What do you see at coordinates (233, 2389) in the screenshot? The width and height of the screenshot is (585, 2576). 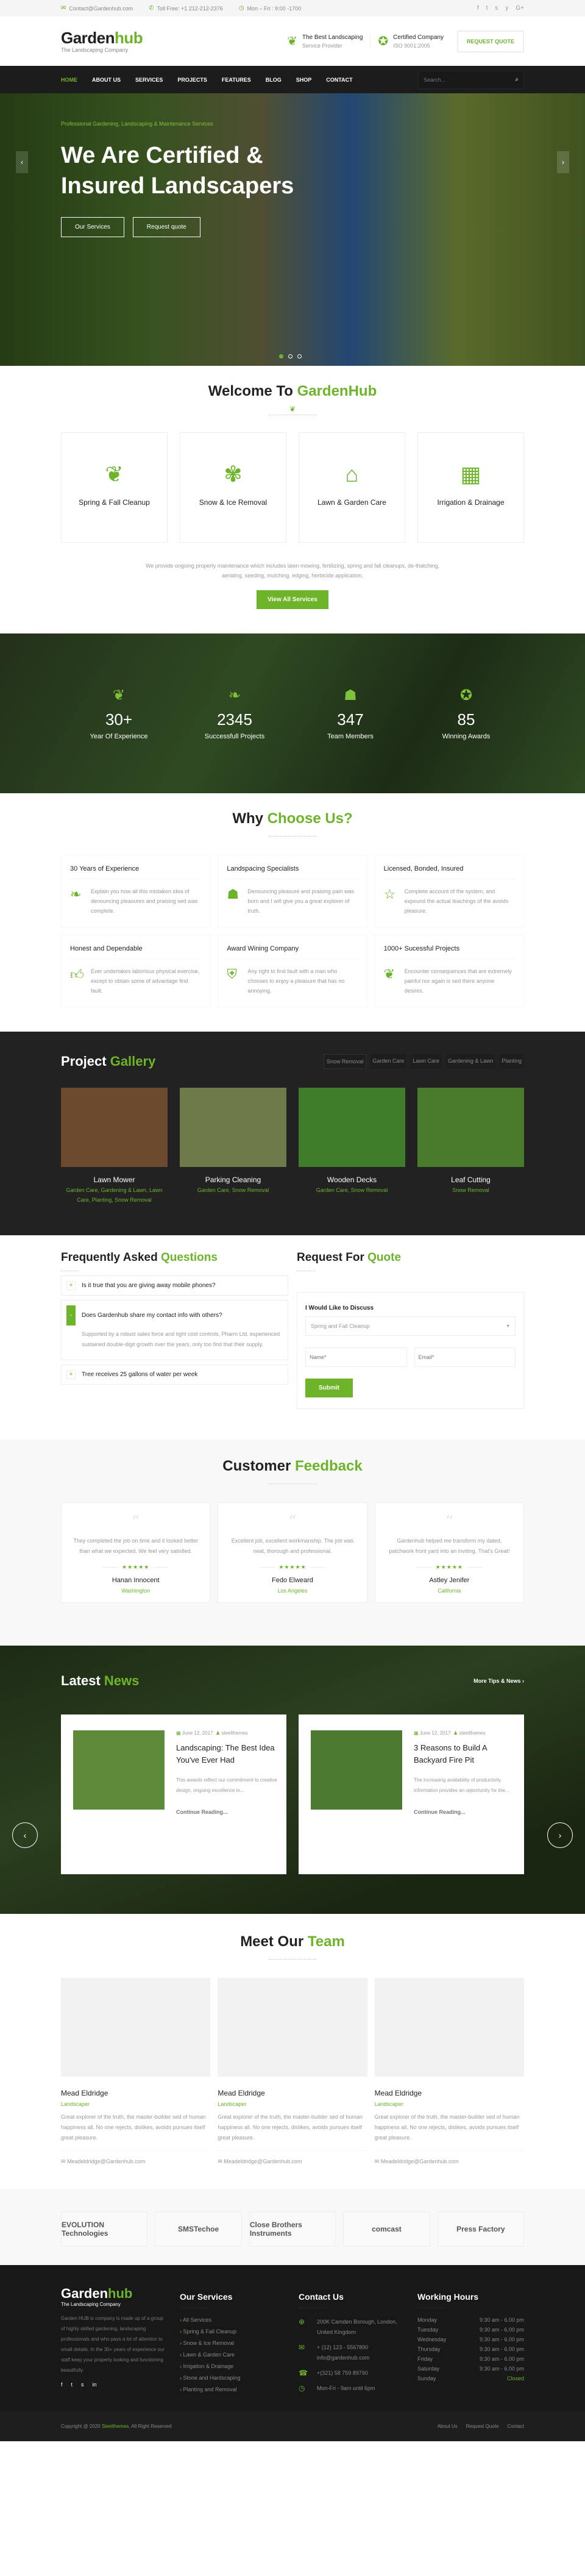 I see `footer-link: Planting and Removal` at bounding box center [233, 2389].